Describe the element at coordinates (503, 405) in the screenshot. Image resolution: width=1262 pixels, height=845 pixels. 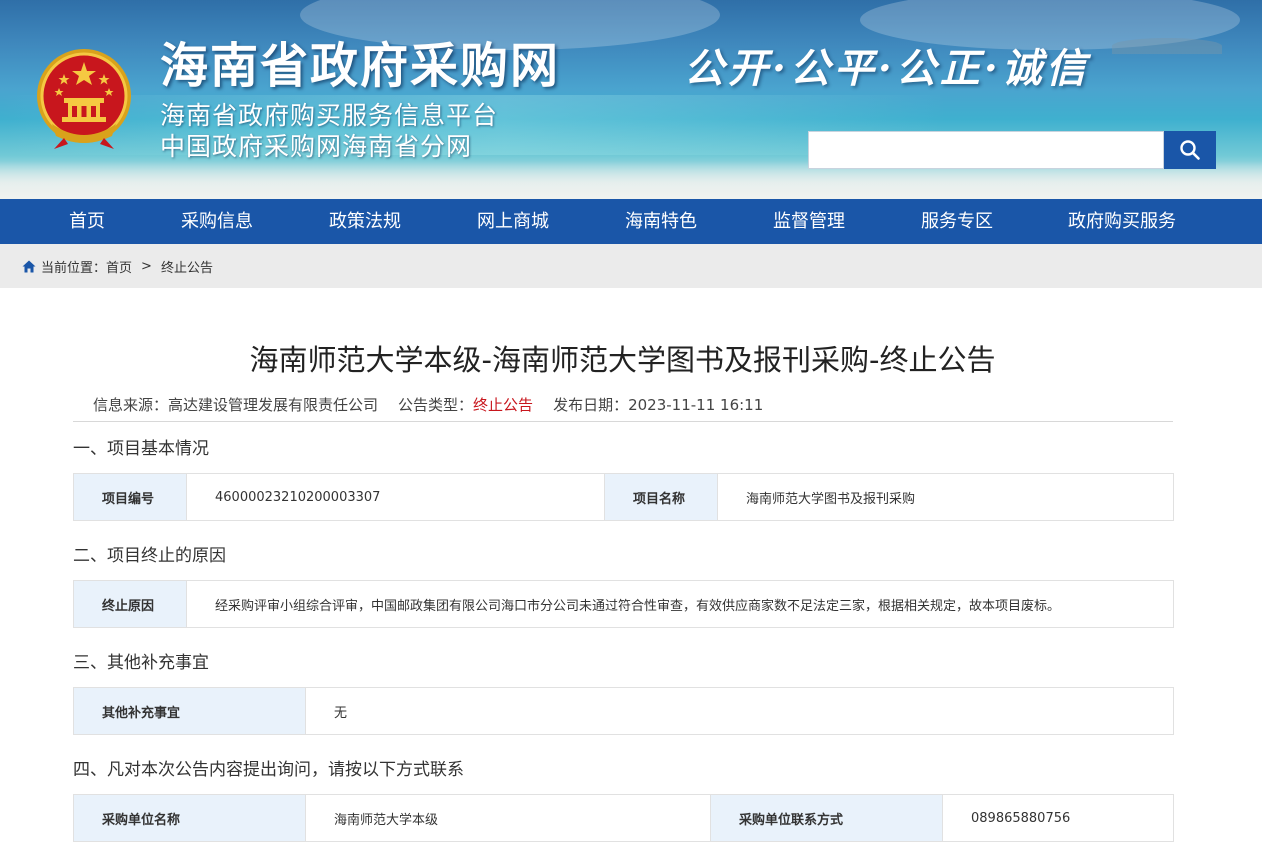
I see `type-value: 终止公告` at that location.